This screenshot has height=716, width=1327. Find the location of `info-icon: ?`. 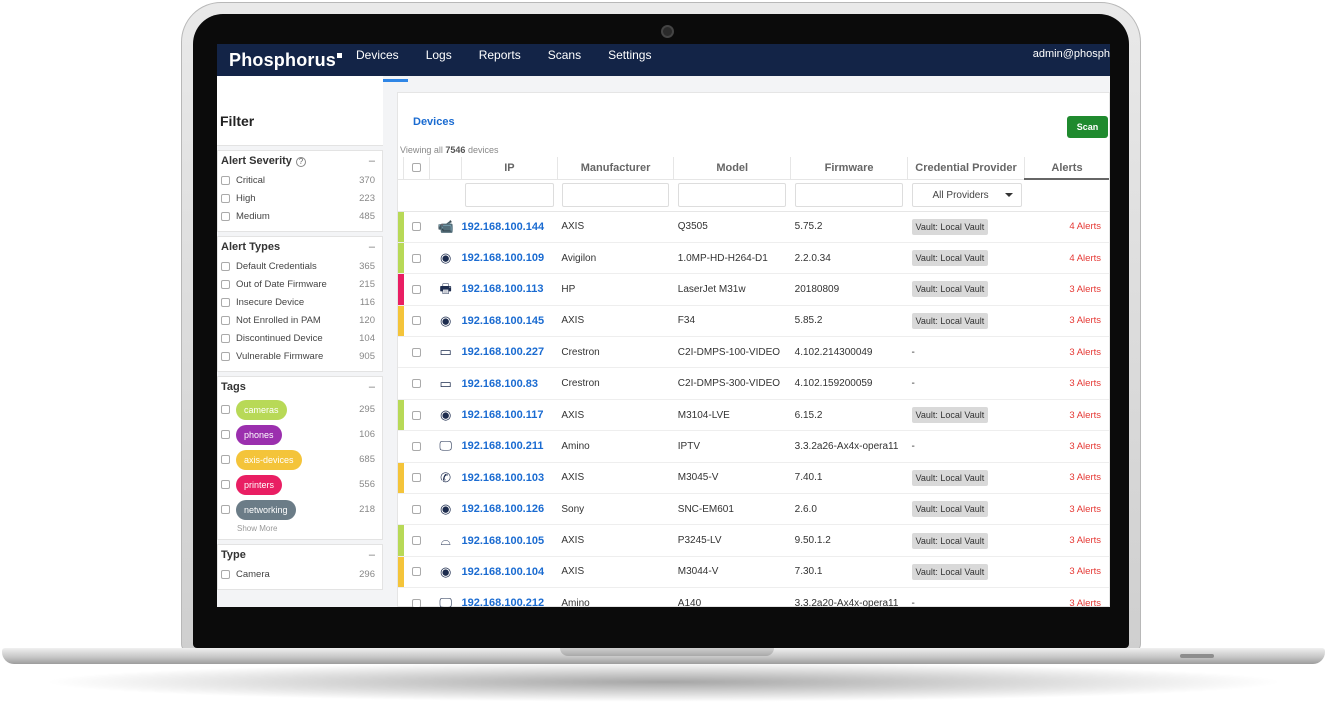

info-icon: ? is located at coordinates (300, 162).